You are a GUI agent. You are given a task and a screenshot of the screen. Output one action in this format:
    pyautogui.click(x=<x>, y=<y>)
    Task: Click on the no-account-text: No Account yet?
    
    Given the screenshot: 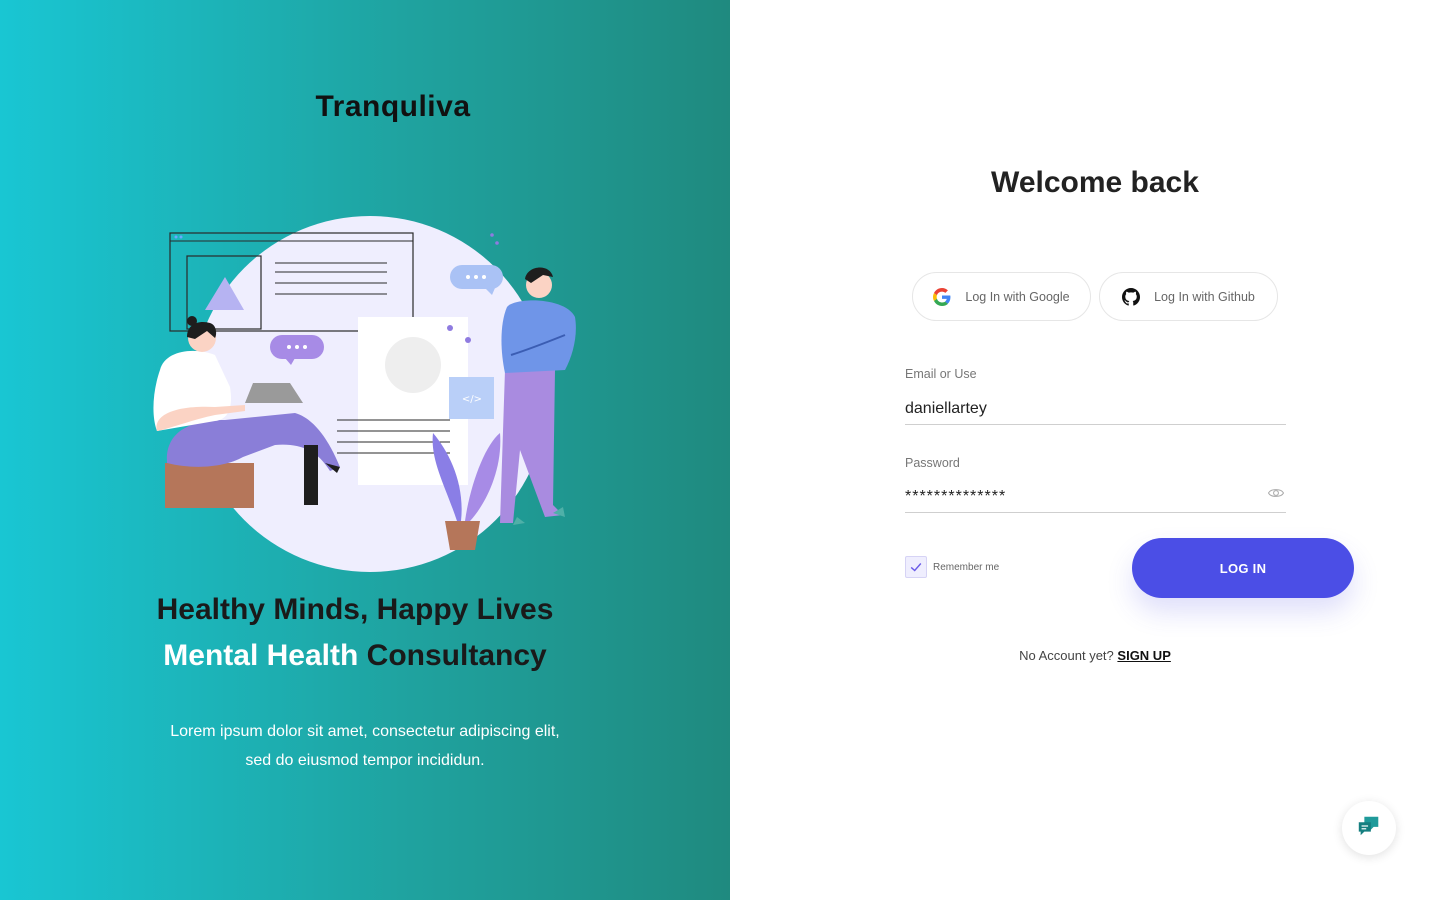 What is the action you would take?
    pyautogui.click(x=1066, y=655)
    